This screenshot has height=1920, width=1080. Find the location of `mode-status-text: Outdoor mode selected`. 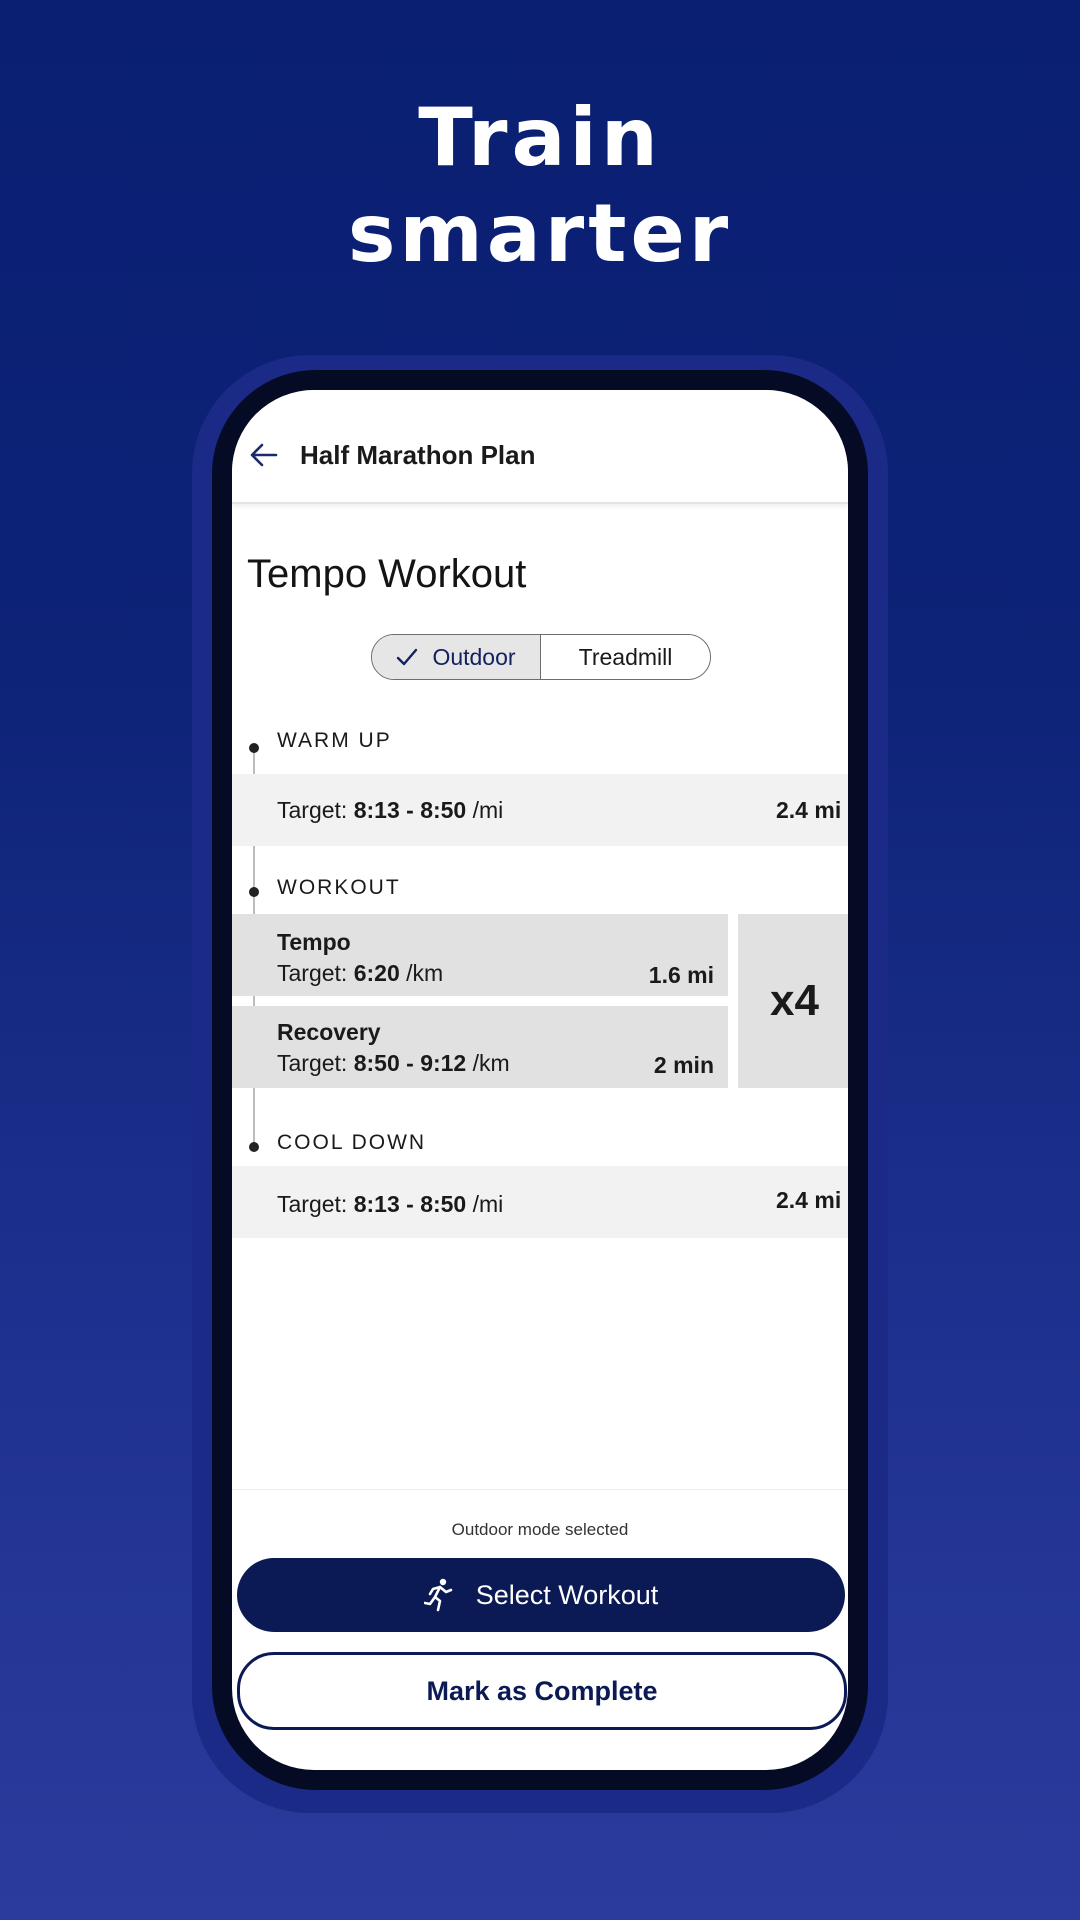

mode-status-text: Outdoor mode selected is located at coordinates (540, 1529).